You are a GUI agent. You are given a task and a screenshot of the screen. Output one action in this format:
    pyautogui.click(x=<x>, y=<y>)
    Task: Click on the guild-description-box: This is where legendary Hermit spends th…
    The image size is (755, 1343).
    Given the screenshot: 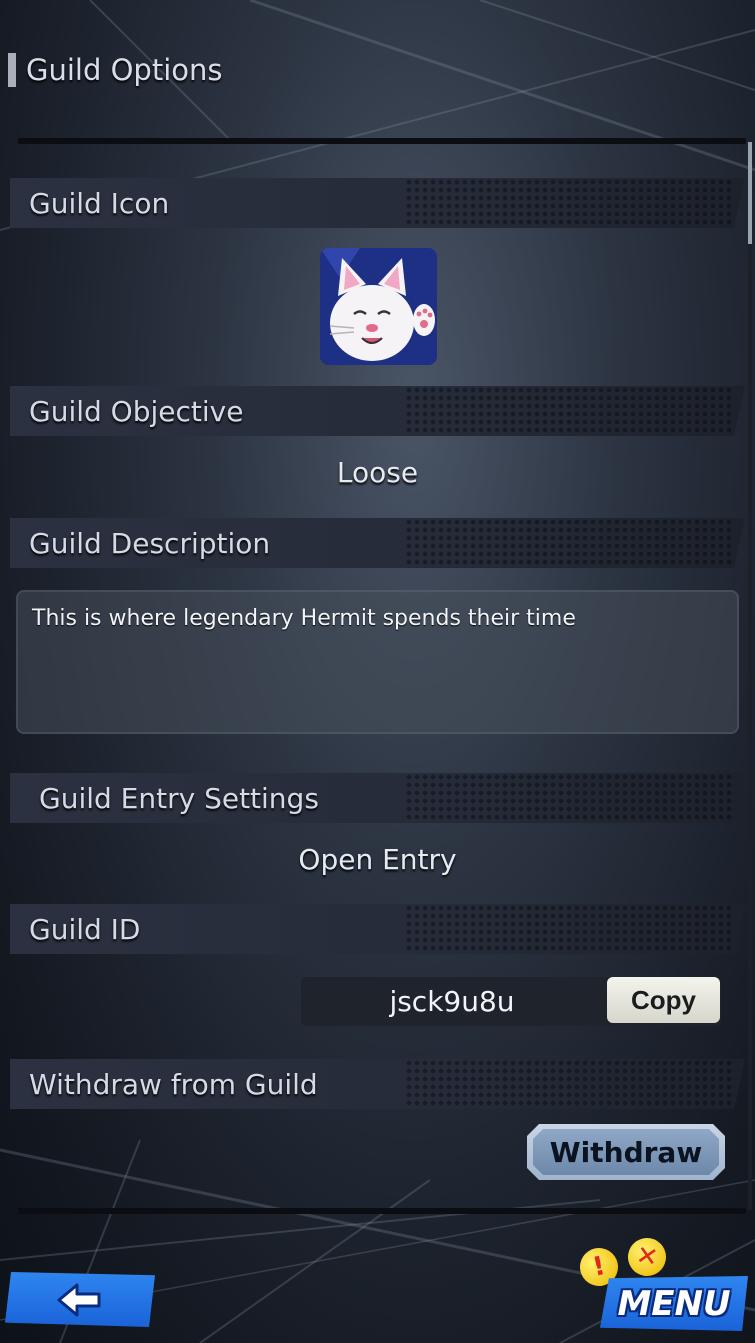 What is the action you would take?
    pyautogui.click(x=377, y=662)
    